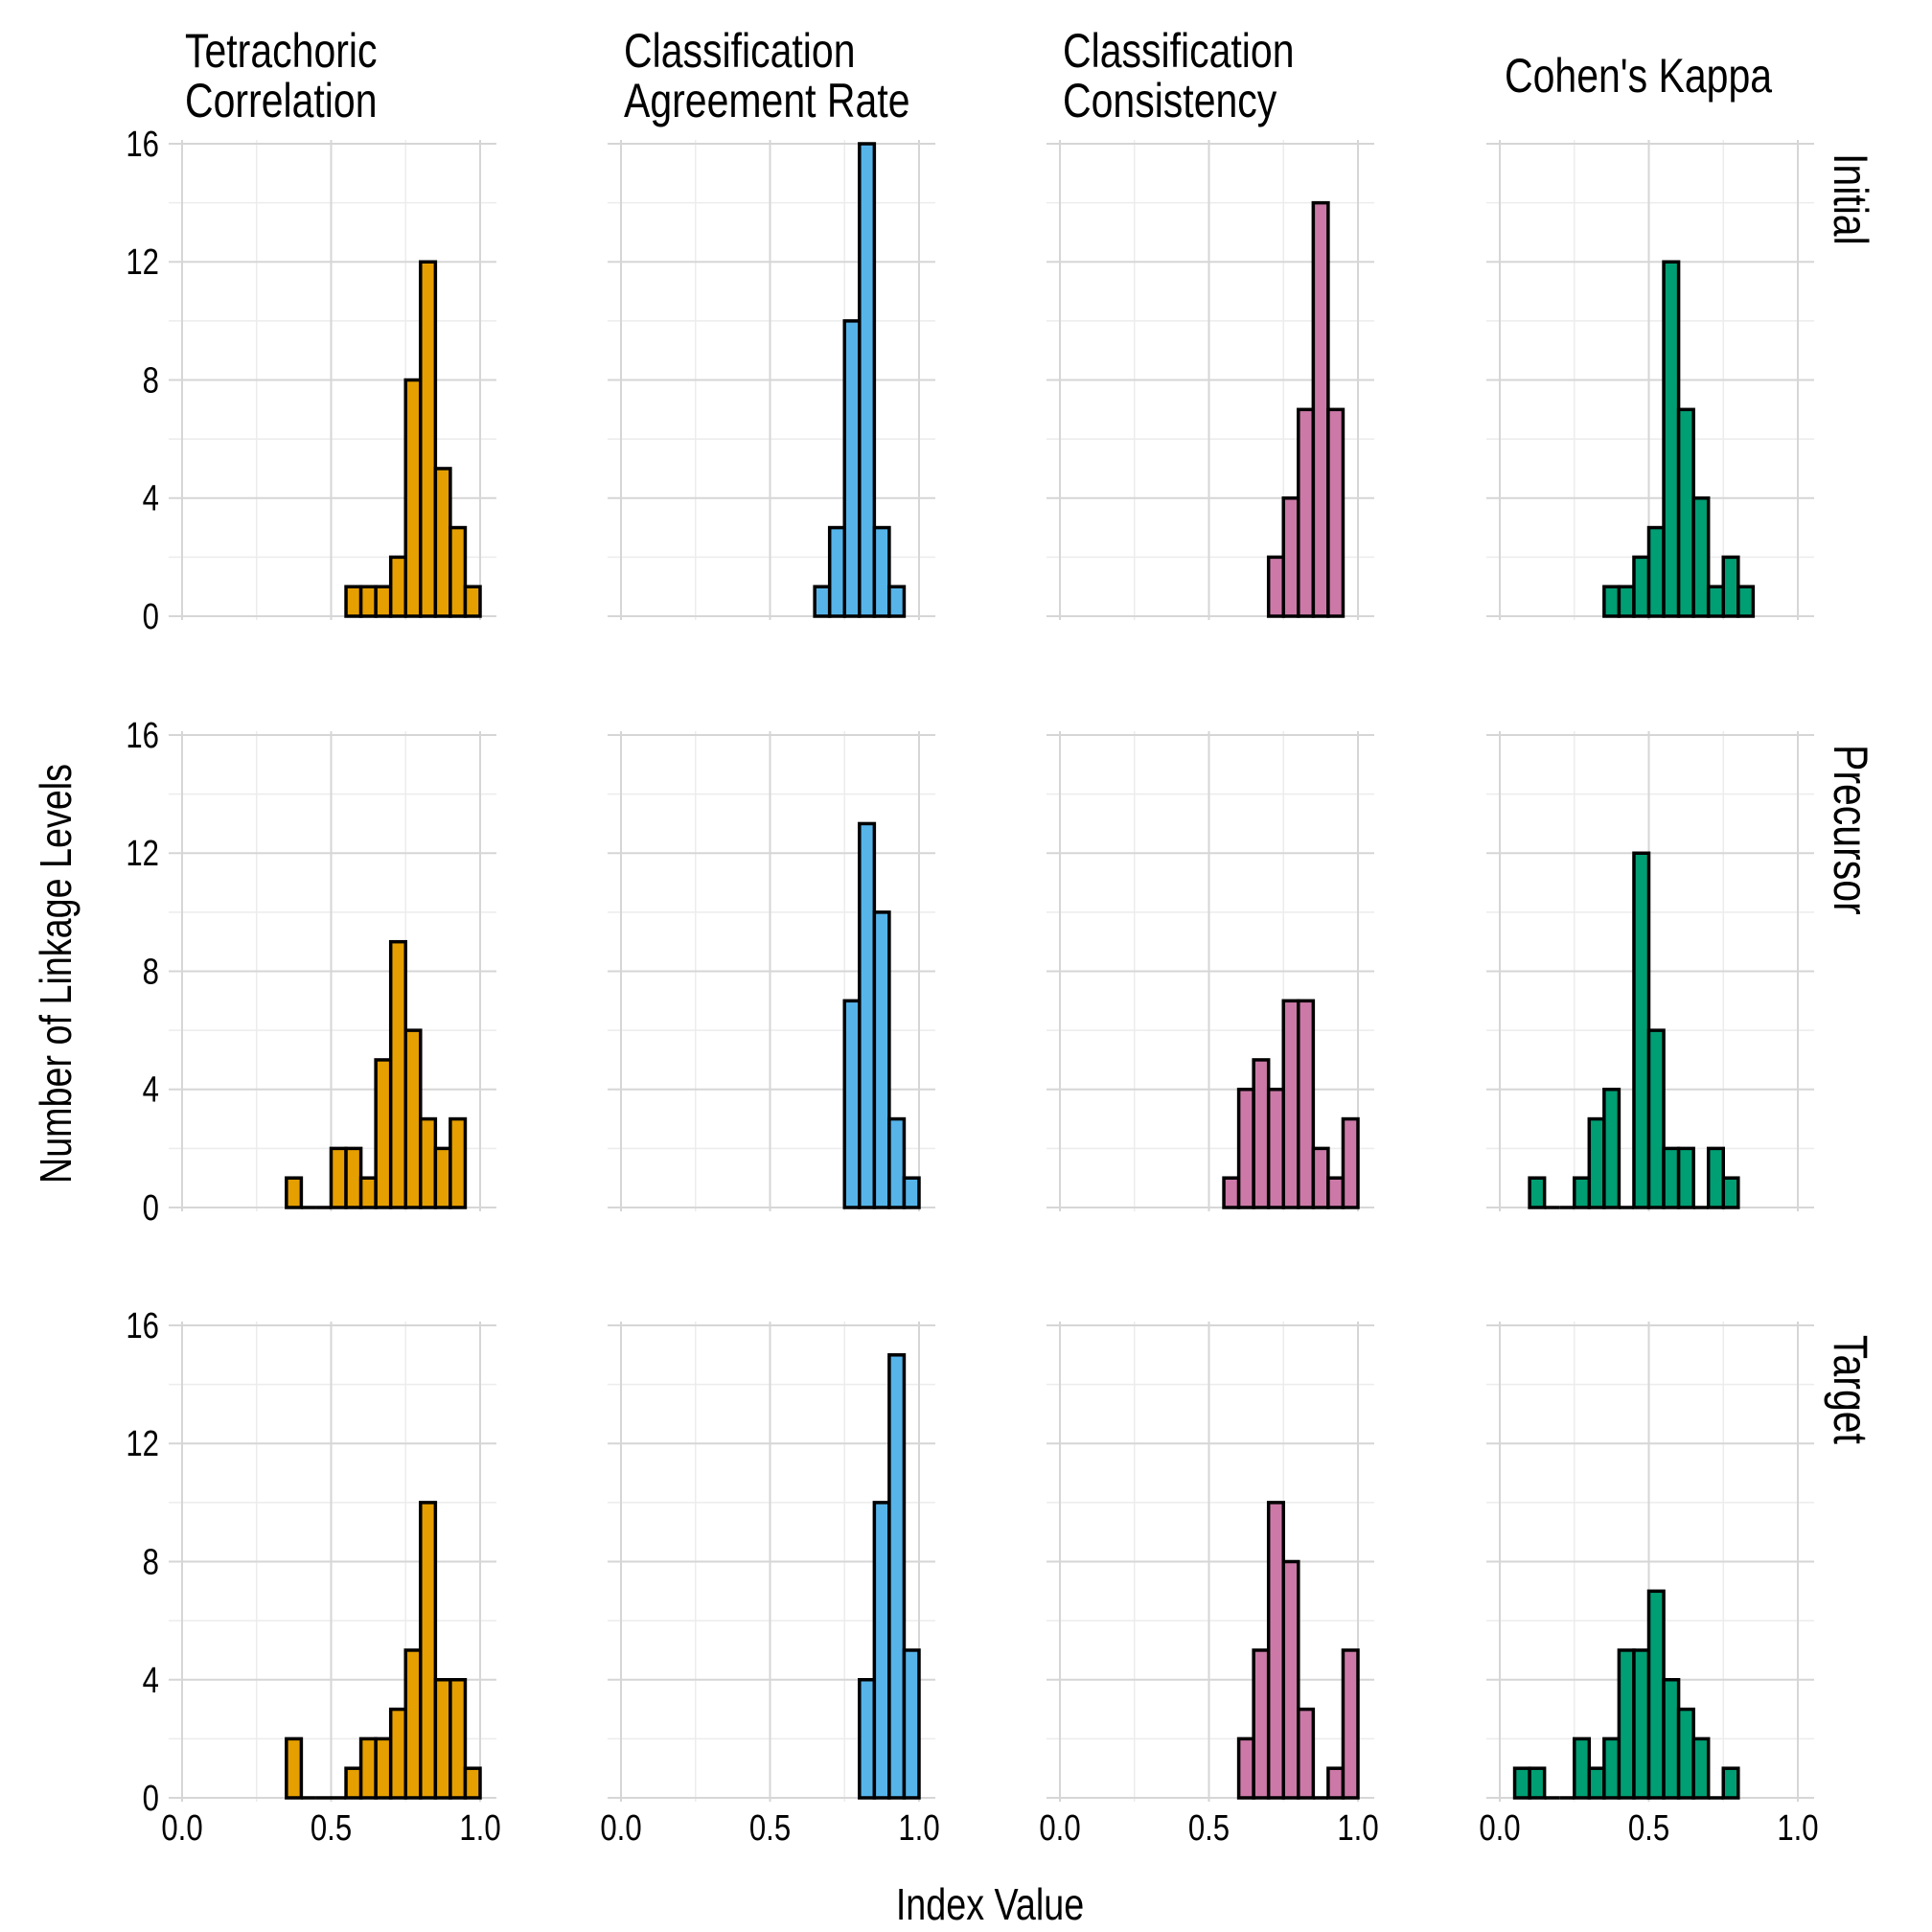 The image size is (1932, 1932). I want to click on panel-target-cc: 0.0 0.5 1.0, so click(1209, 1585).